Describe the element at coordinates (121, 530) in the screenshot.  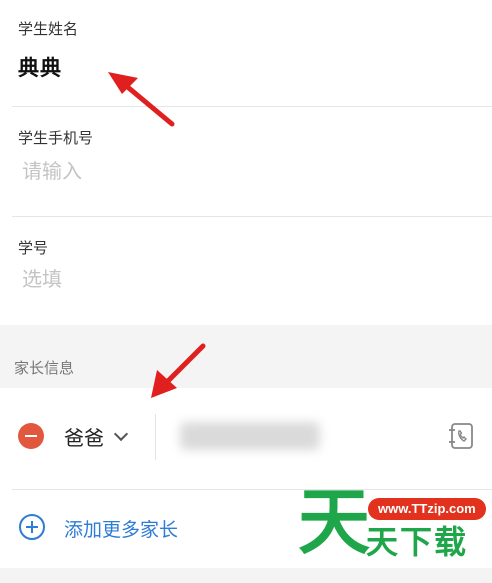
I see `add-parent-label: 添加更多家长` at that location.